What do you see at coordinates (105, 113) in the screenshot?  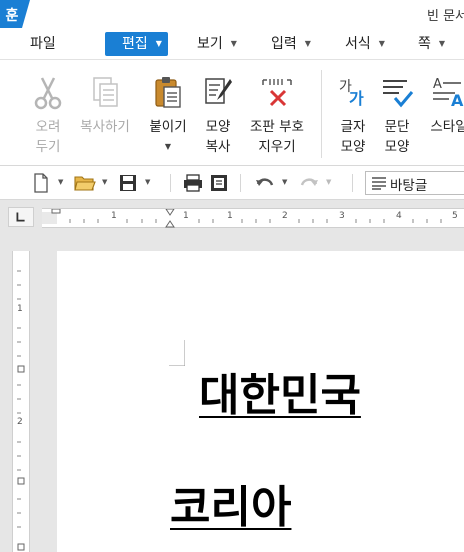 I see `copy-button: 복사하기` at bounding box center [105, 113].